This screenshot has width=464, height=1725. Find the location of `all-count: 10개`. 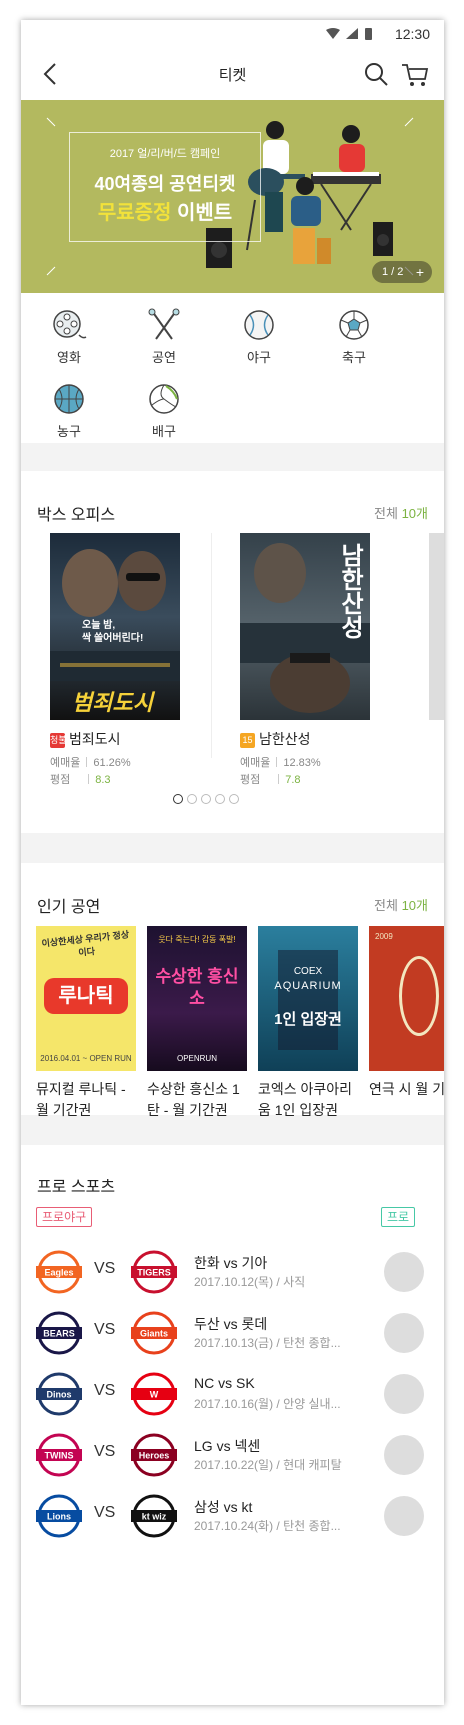

all-count: 10개 is located at coordinates (414, 513).